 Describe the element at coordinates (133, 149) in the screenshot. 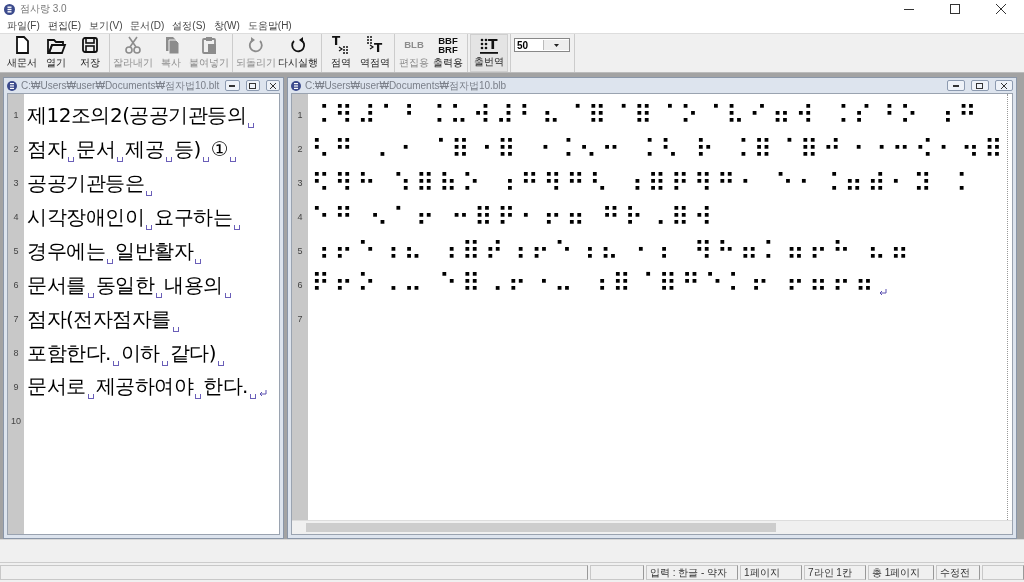

I see `text-line: 점자 문서 제공 등) ①` at that location.